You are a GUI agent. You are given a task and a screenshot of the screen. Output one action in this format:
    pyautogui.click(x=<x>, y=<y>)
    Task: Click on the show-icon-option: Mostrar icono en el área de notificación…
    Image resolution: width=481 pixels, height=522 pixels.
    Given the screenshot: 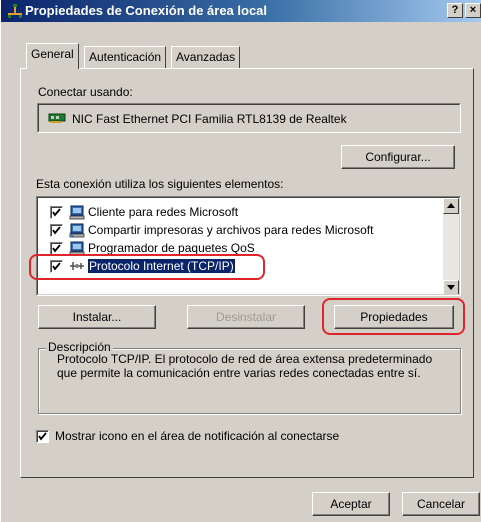 What is the action you would take?
    pyautogui.click(x=187, y=436)
    